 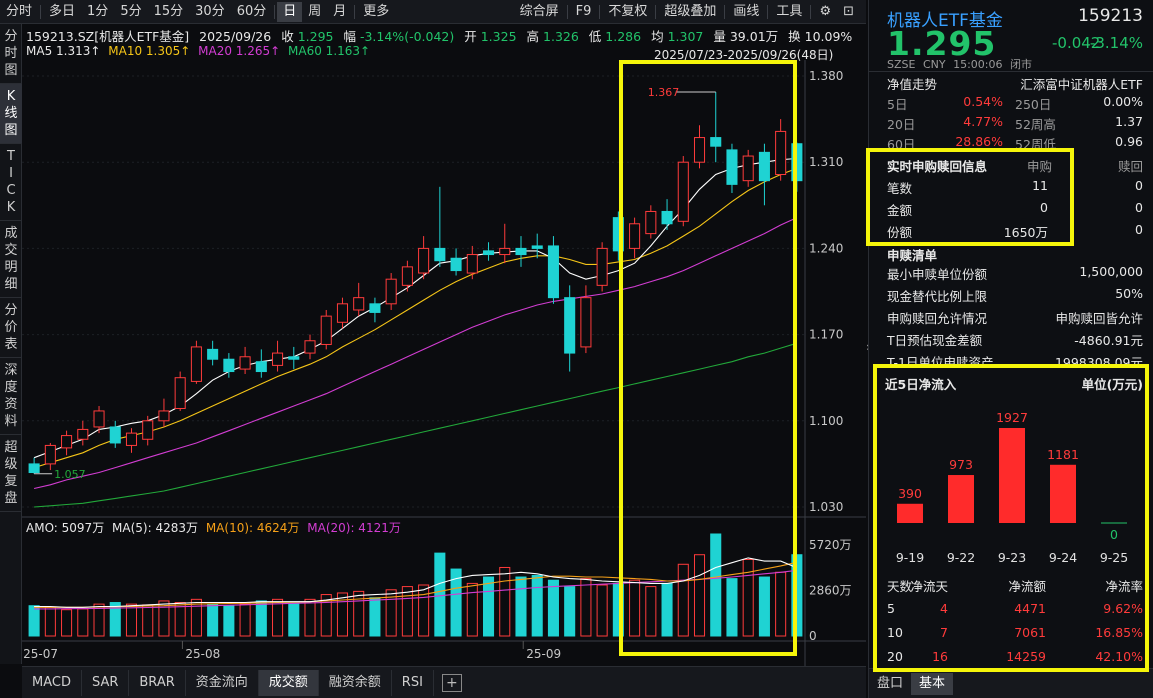 What do you see at coordinates (62, 12) in the screenshot?
I see `period-tab: 多日` at bounding box center [62, 12].